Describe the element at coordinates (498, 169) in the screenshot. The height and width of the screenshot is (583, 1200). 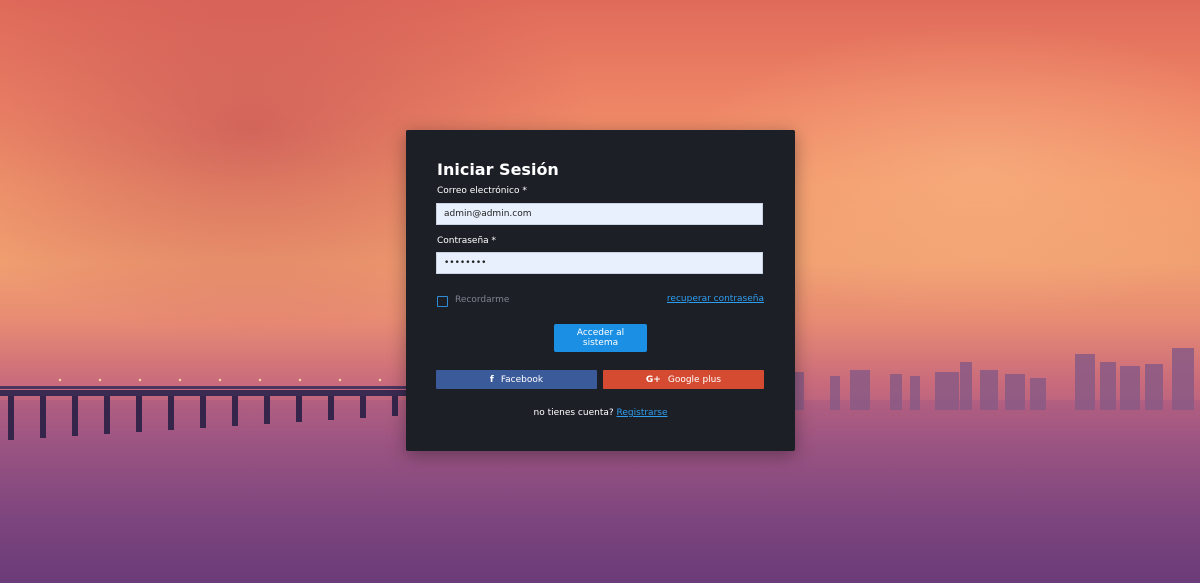
I see `login-title: Iniciar Sesión` at that location.